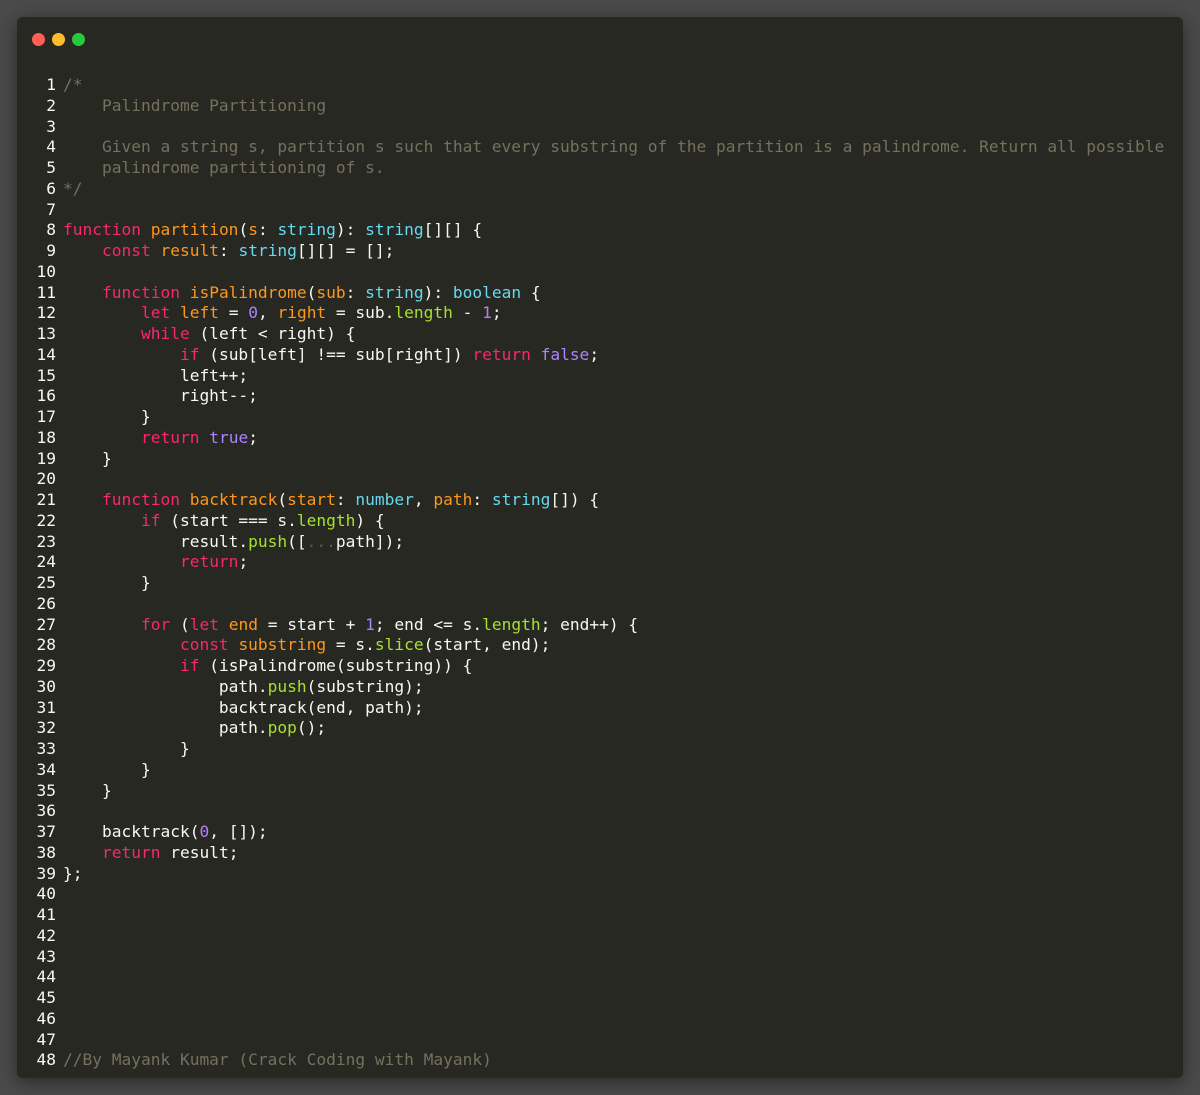 Image resolution: width=1200 pixels, height=1095 pixels. I want to click on code-token-default: ();, so click(311, 728).